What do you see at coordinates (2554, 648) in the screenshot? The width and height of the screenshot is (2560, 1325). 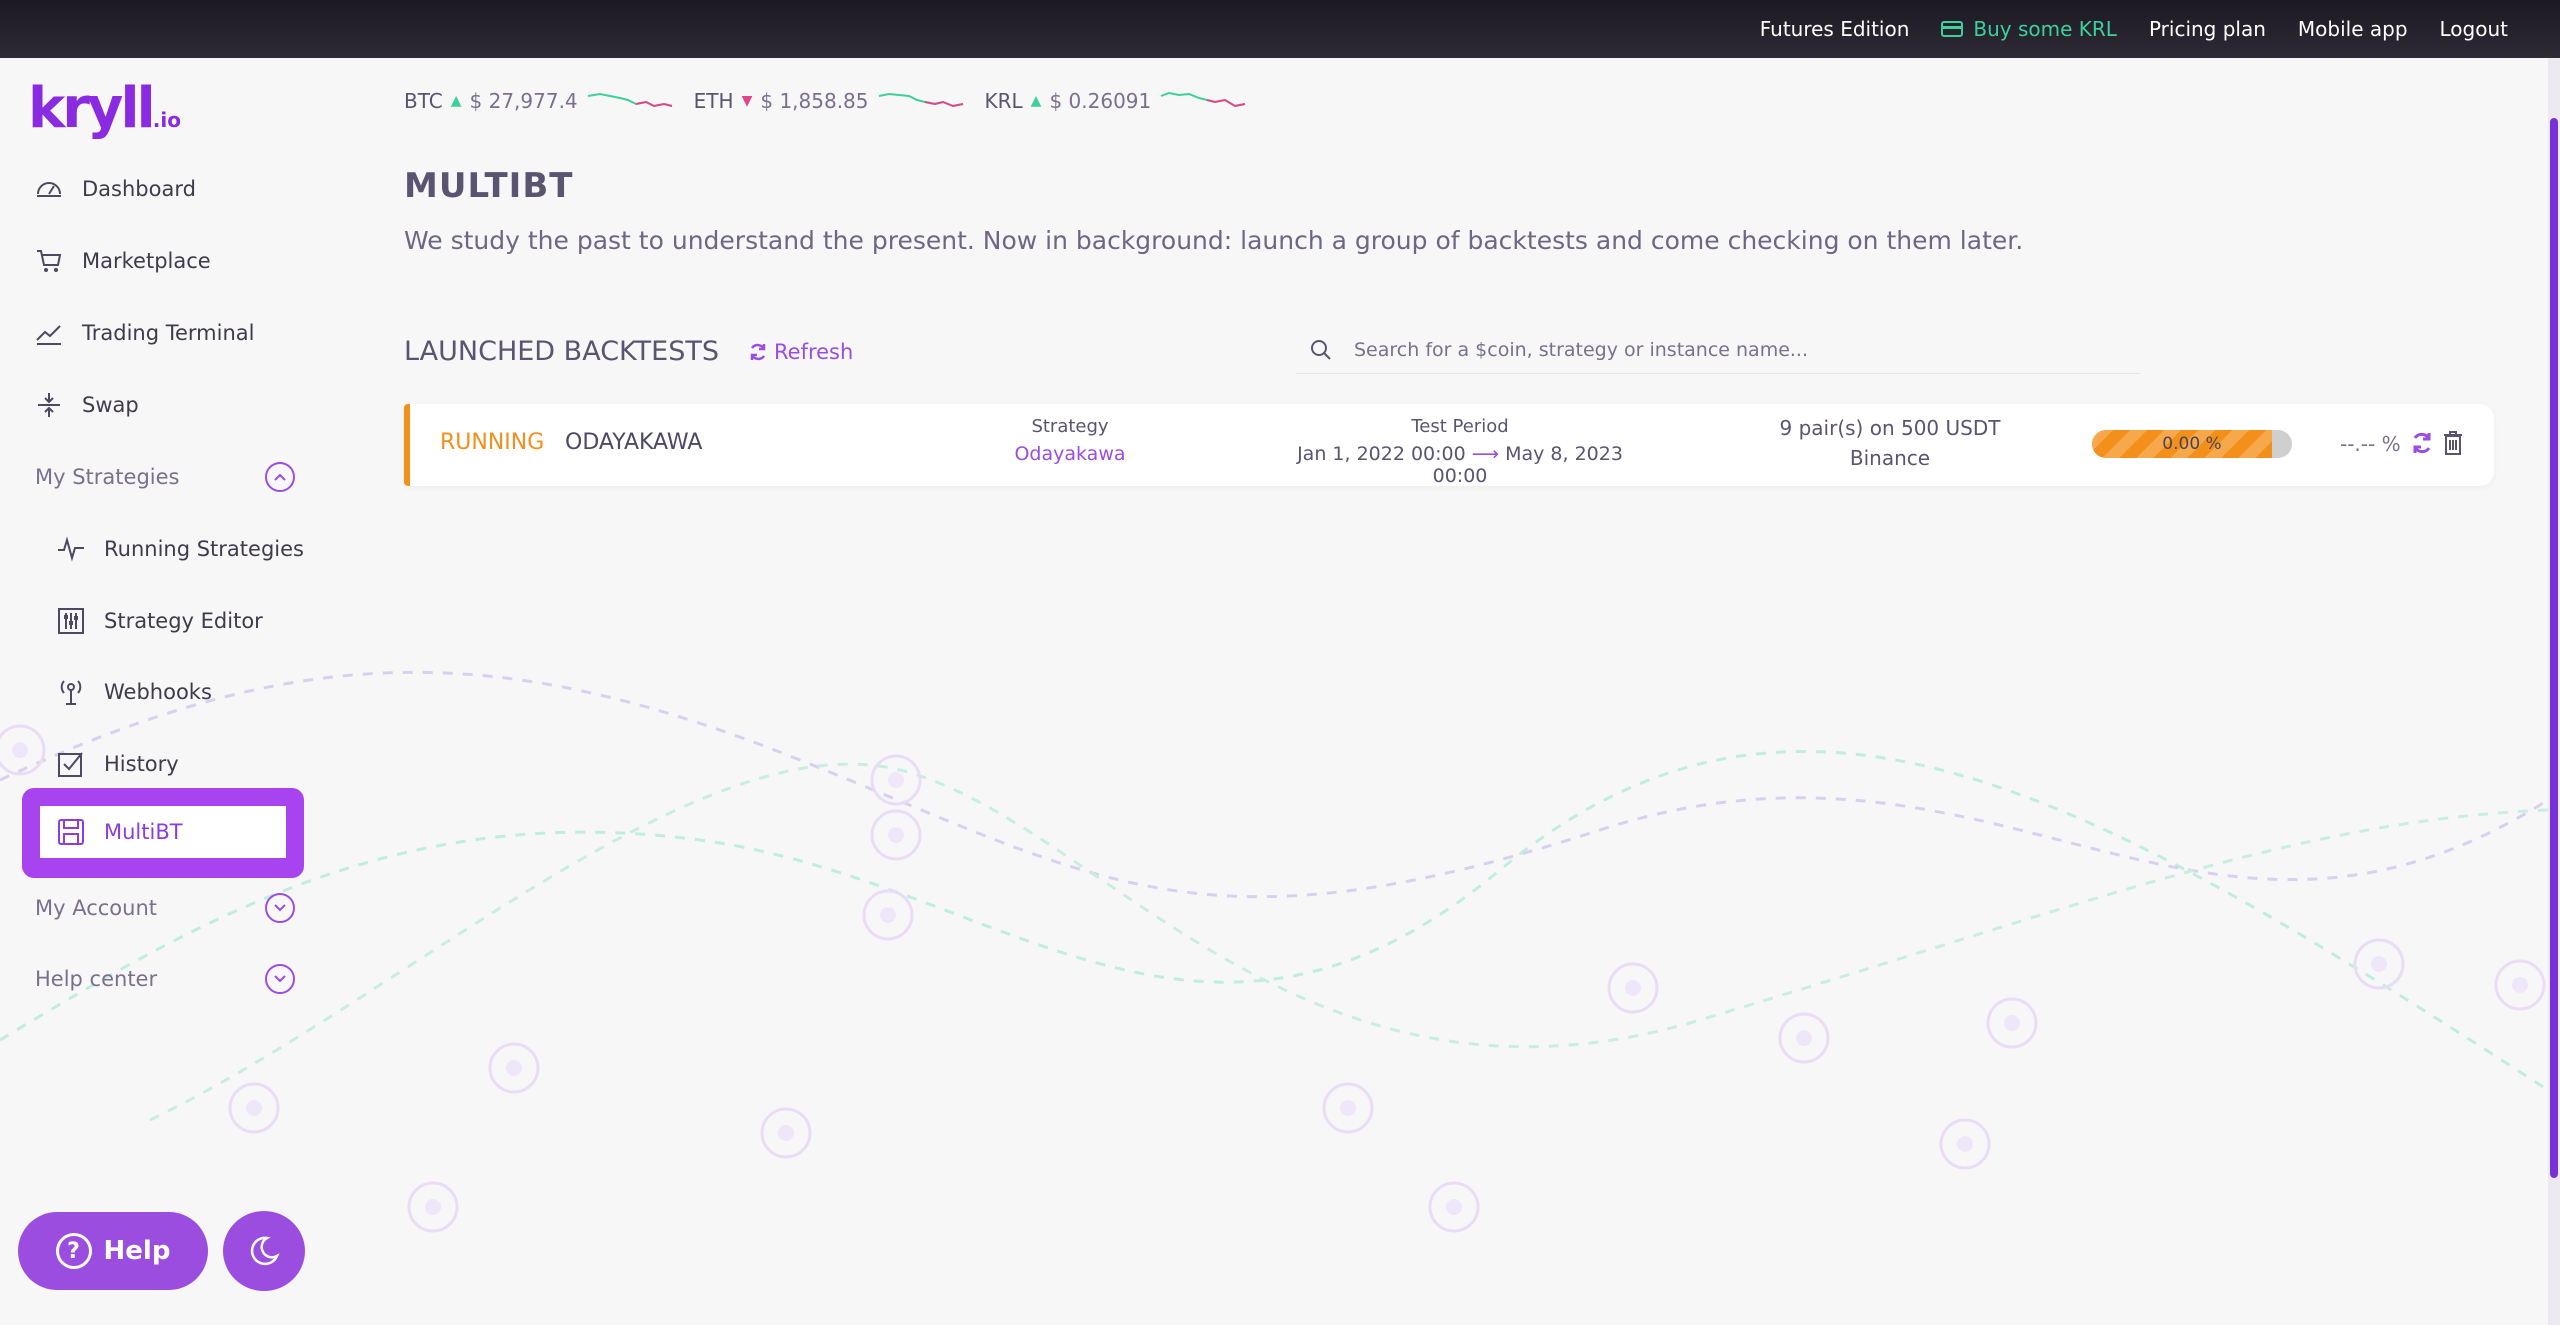 I see `scrollbar-thumb` at bounding box center [2554, 648].